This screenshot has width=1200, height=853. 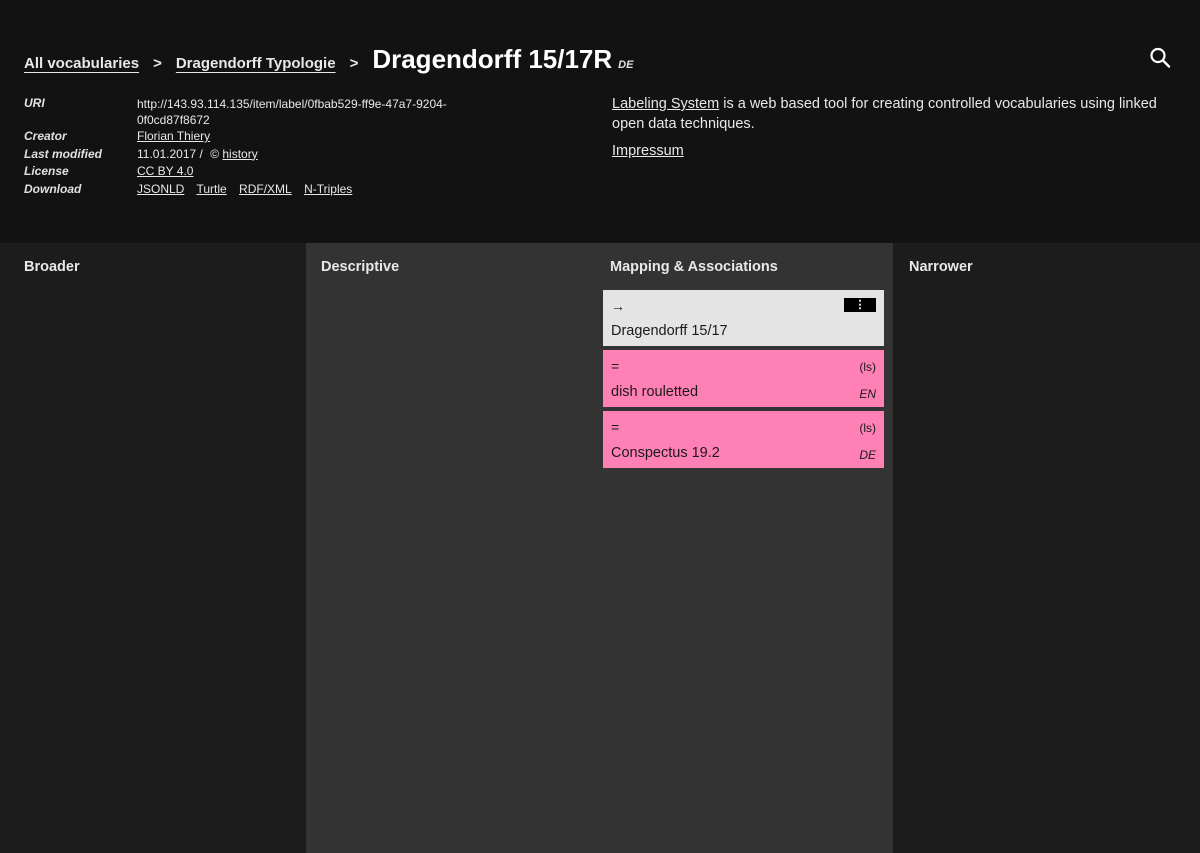 What do you see at coordinates (867, 455) in the screenshot?
I see `mapping-language: DE` at bounding box center [867, 455].